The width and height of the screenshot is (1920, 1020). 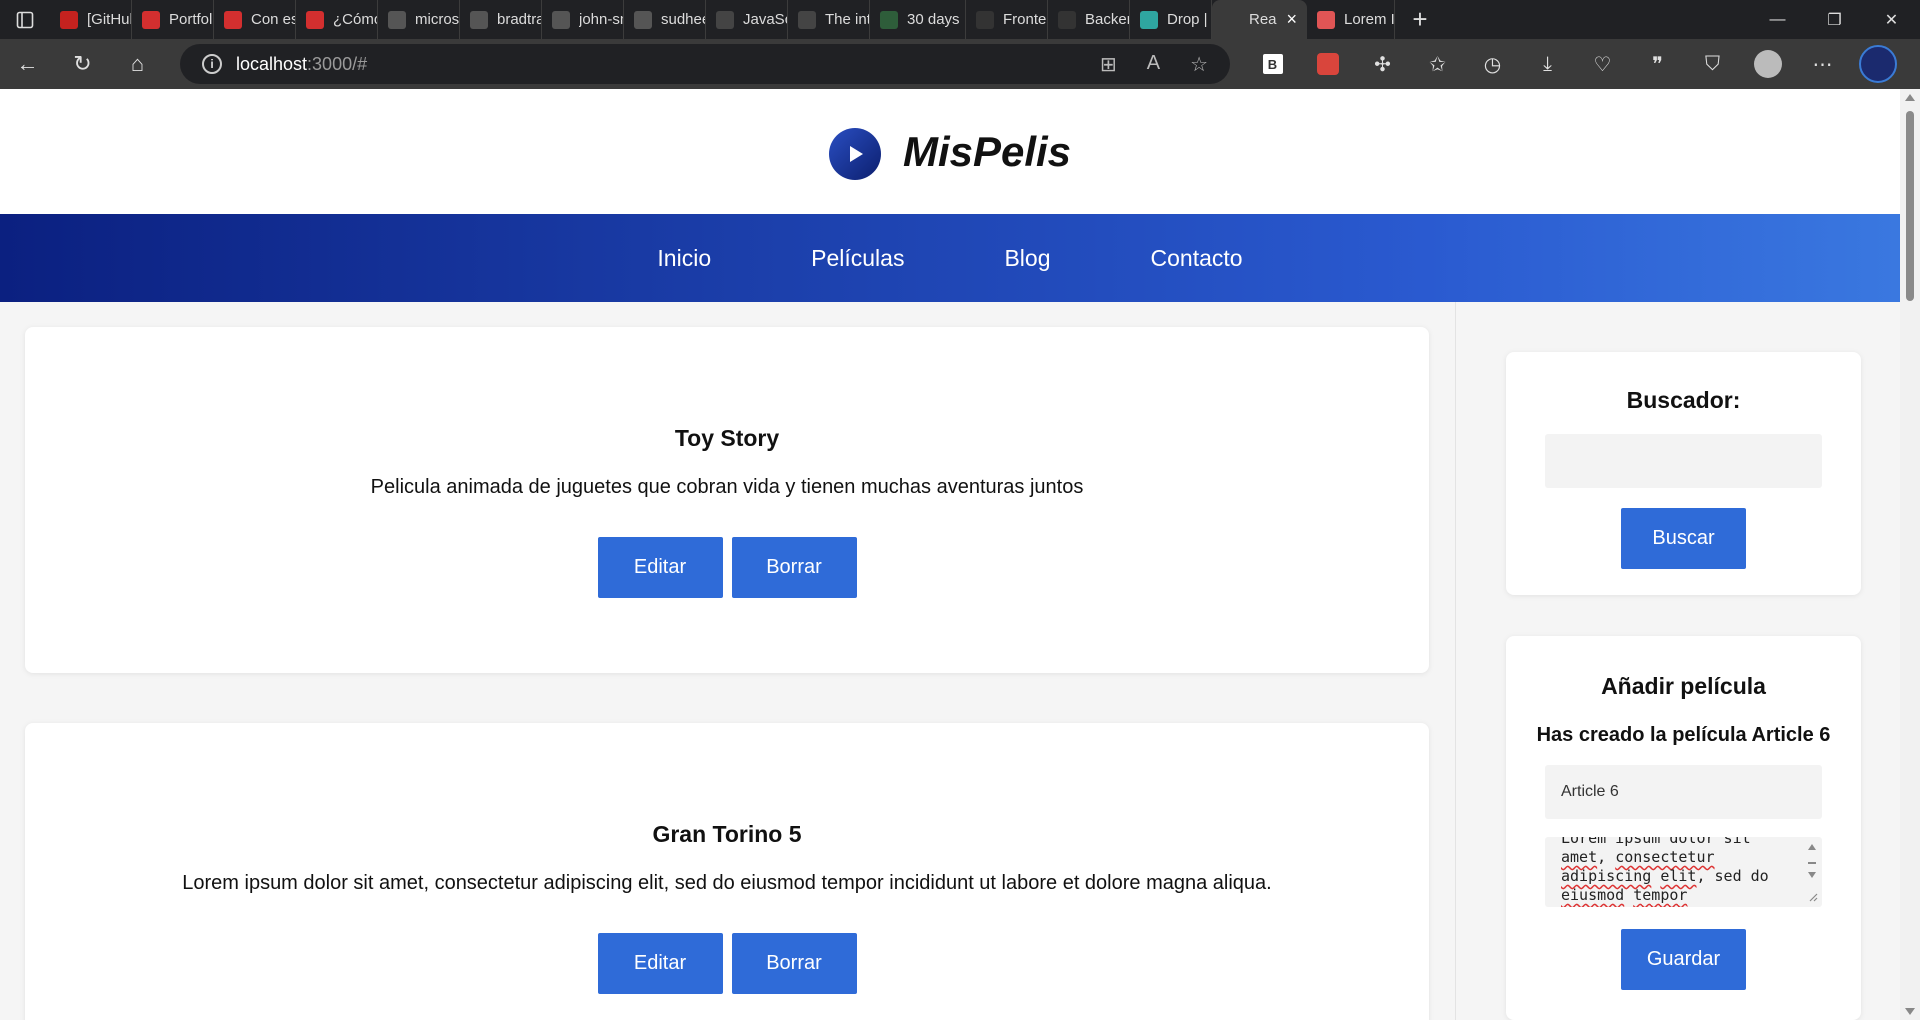 What do you see at coordinates (1420, 19) in the screenshot?
I see `new-tab-button: +` at bounding box center [1420, 19].